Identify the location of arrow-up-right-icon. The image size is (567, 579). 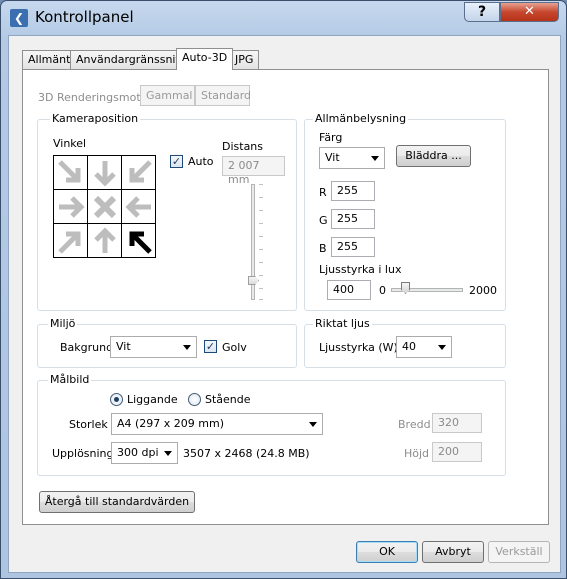
(68, 242).